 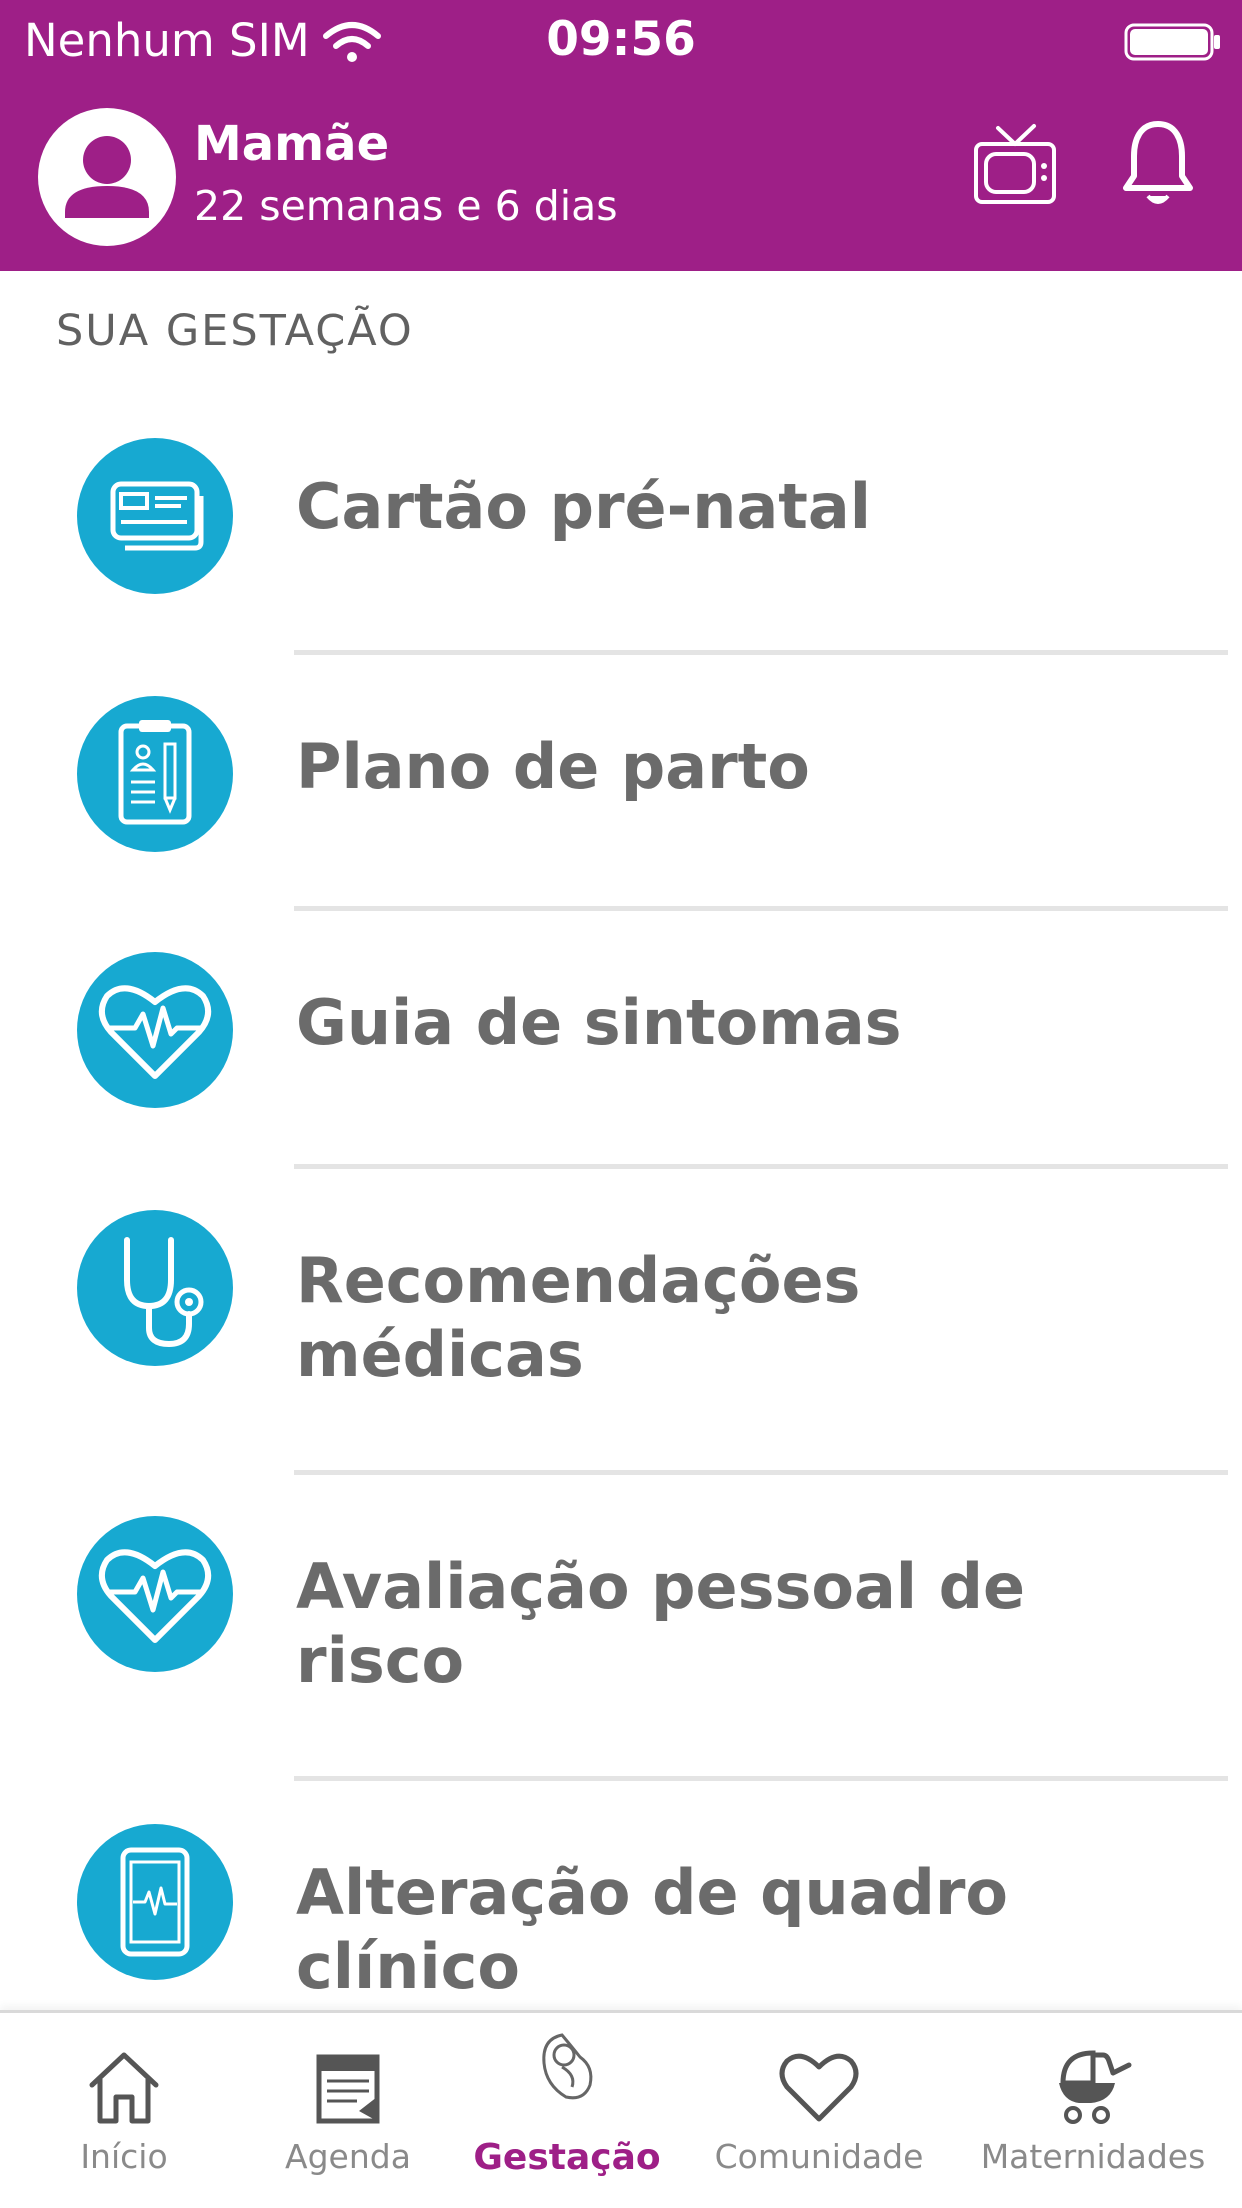 What do you see at coordinates (155, 774) in the screenshot?
I see `clipboard-icon` at bounding box center [155, 774].